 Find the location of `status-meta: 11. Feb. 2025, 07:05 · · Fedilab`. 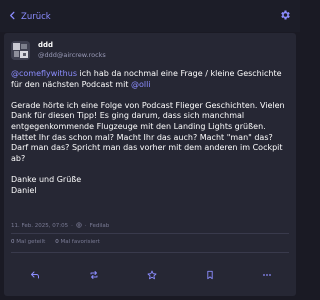

status-meta: 11. Feb. 2025, 07:05 · · Fedilab is located at coordinates (60, 226).